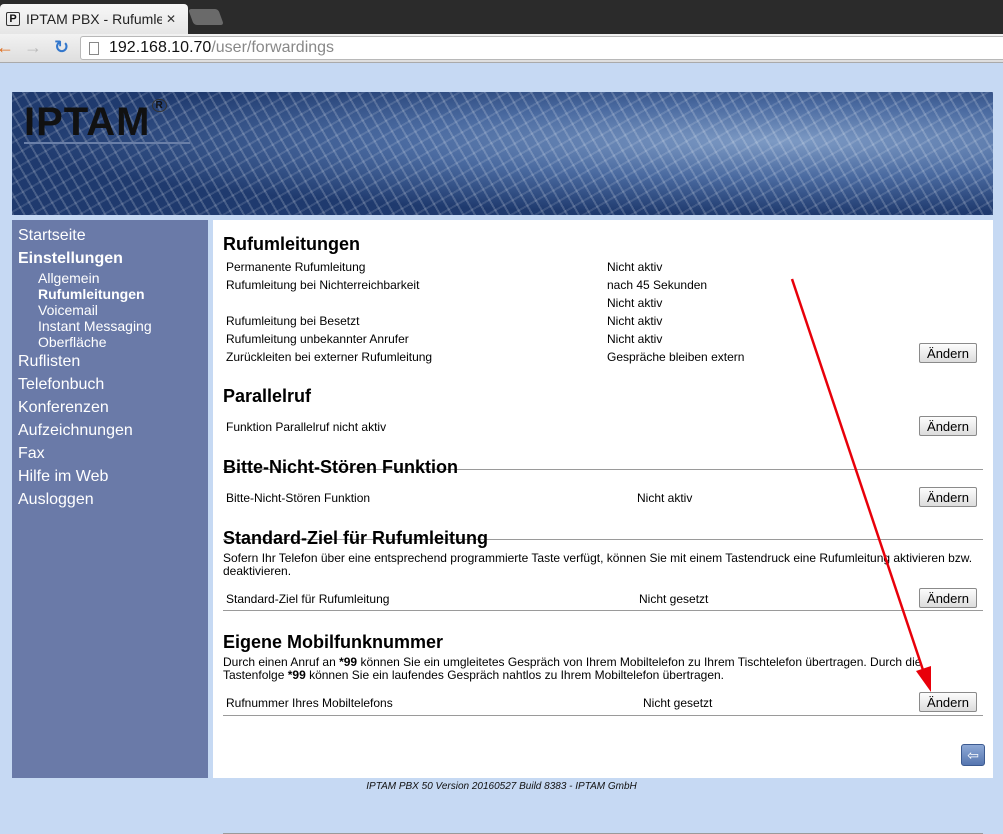 The image size is (1003, 834). Describe the element at coordinates (113, 476) in the screenshot. I see `sidebar-item-hilfe: Hilfe im Web` at that location.